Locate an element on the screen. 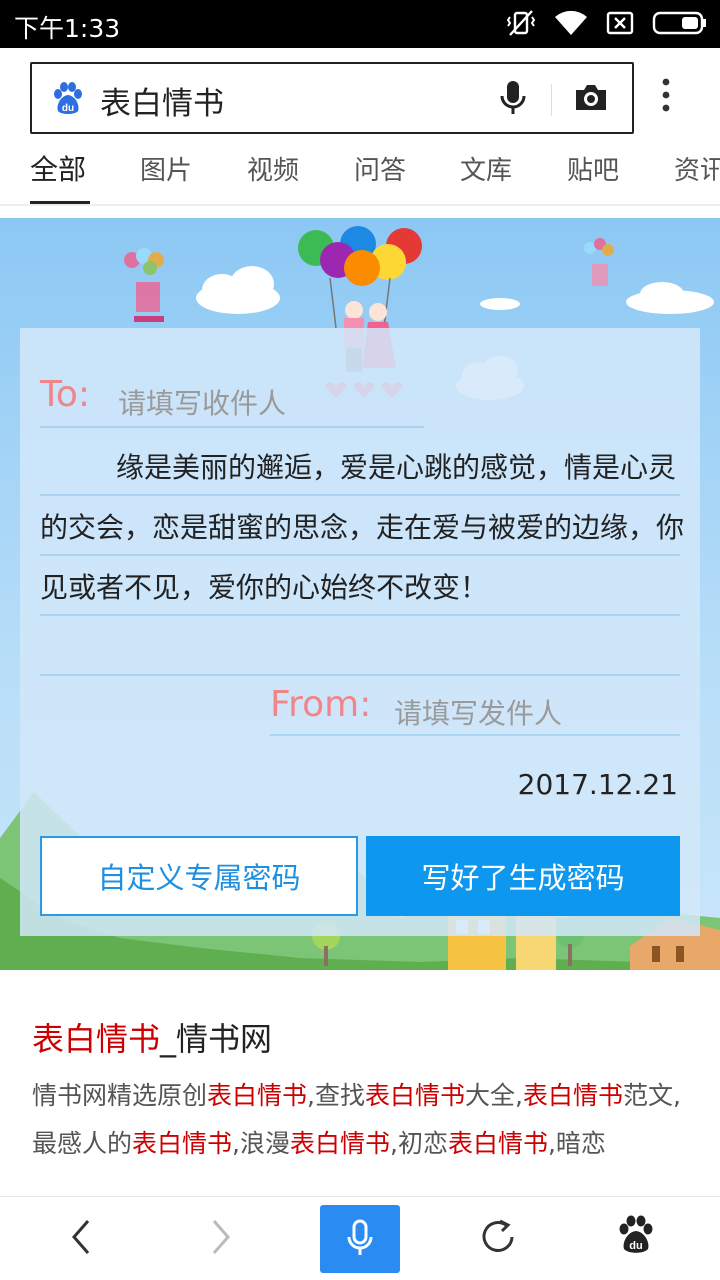 The height and width of the screenshot is (1280, 720). more-vertical-icon is located at coordinates (666, 95).